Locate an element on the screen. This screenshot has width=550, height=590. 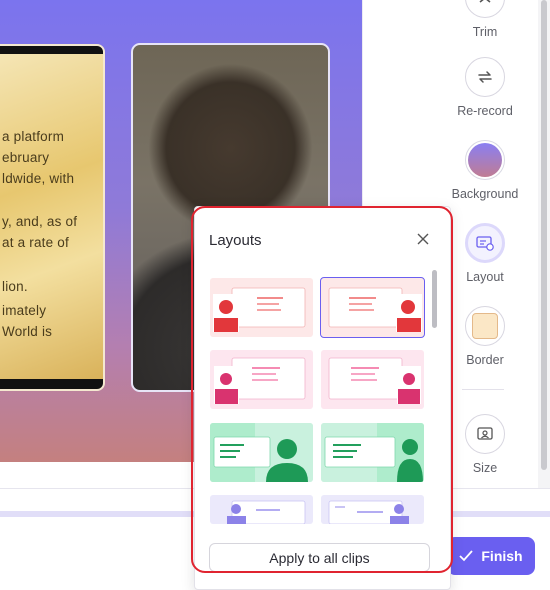
border-icon is located at coordinates (485, 326).